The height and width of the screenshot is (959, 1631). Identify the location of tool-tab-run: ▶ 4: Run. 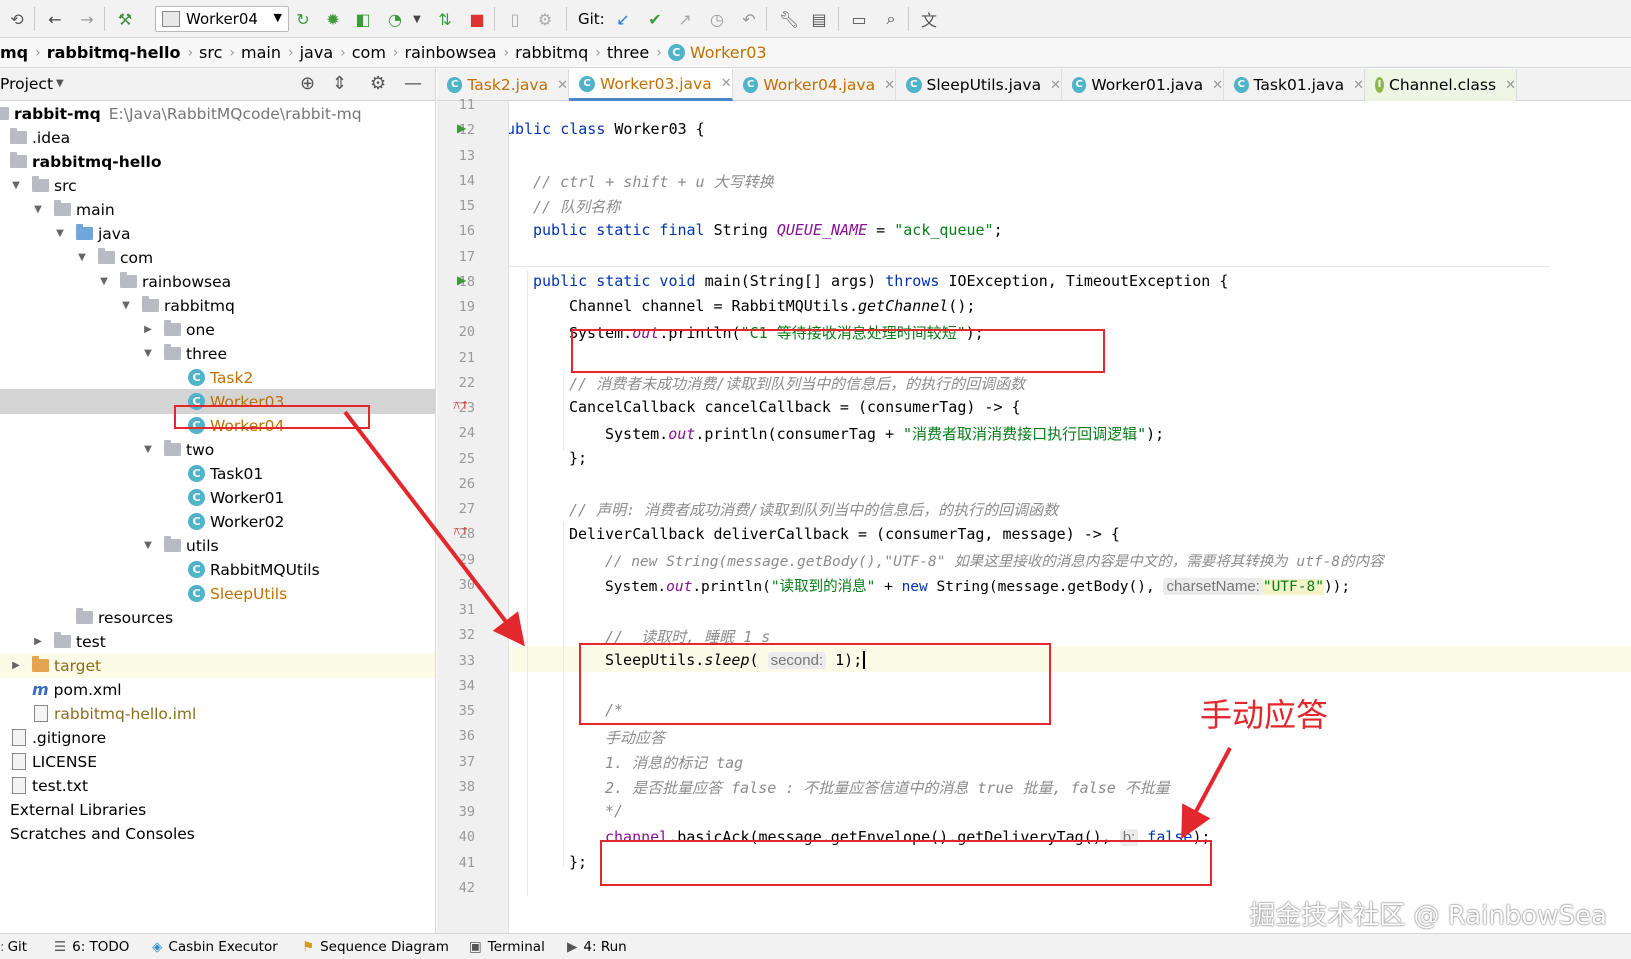
(597, 947).